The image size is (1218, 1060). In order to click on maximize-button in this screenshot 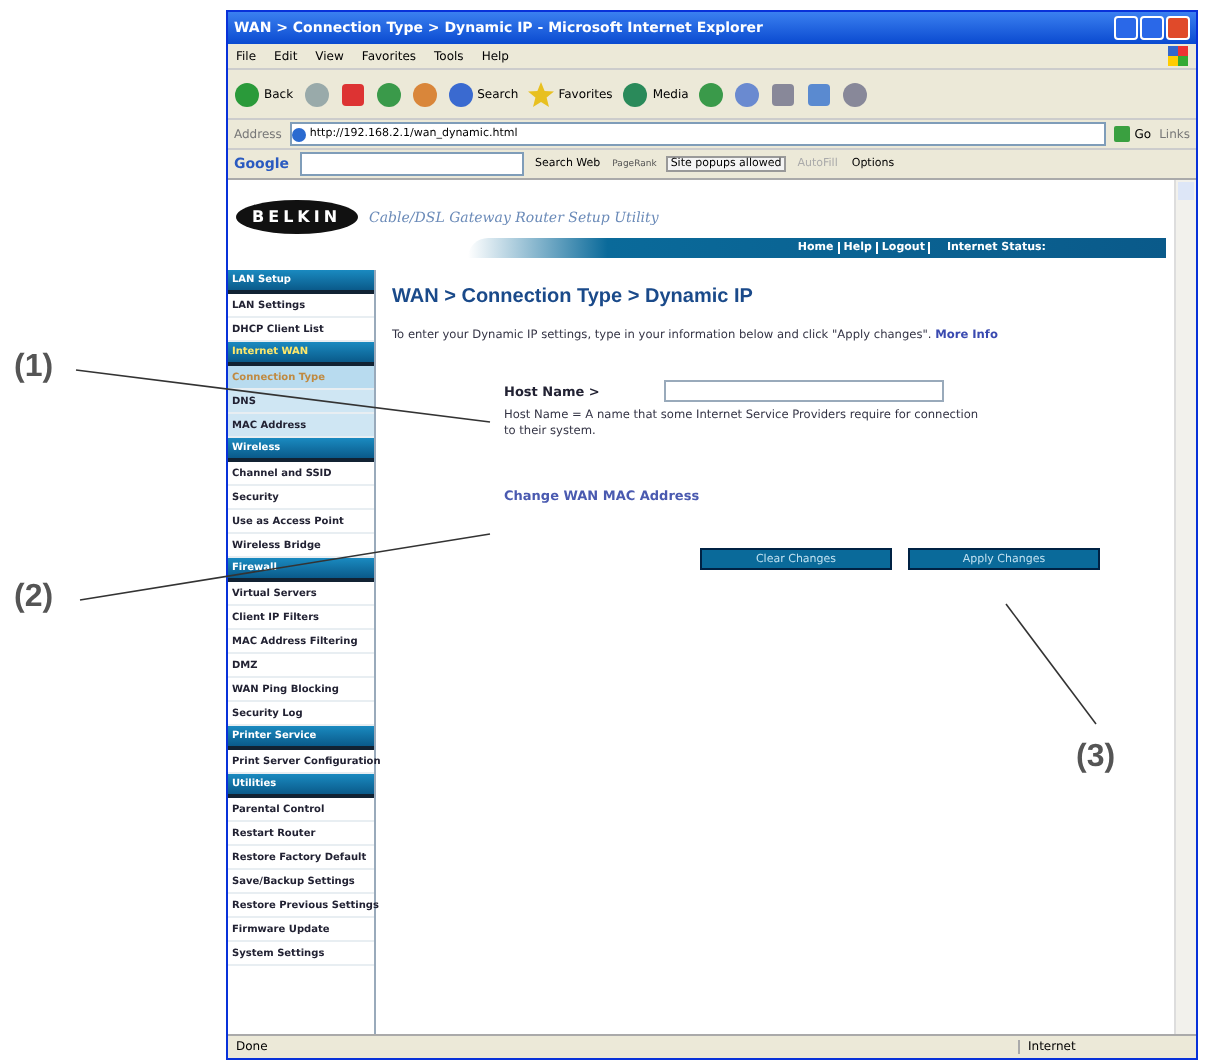, I will do `click(1152, 28)`.